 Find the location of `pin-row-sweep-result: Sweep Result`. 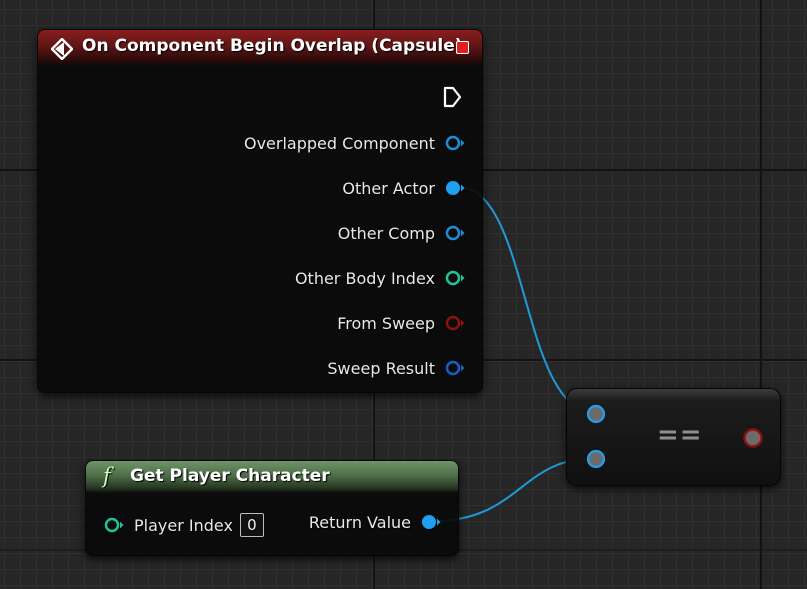

pin-row-sweep-result: Sweep Result is located at coordinates (396, 368).